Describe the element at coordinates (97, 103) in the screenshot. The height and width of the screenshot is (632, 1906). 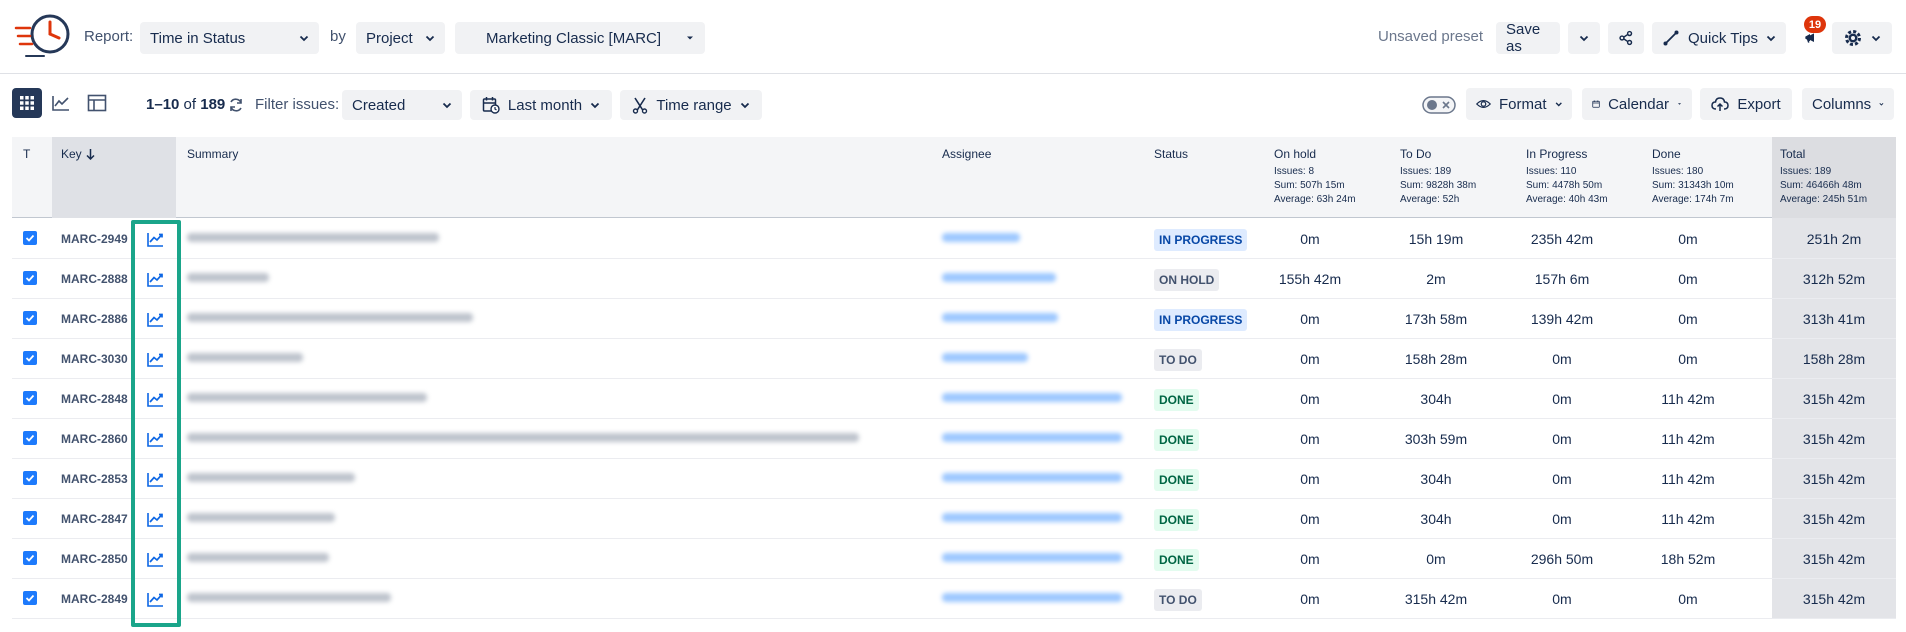
I see `pivot-view-button` at that location.